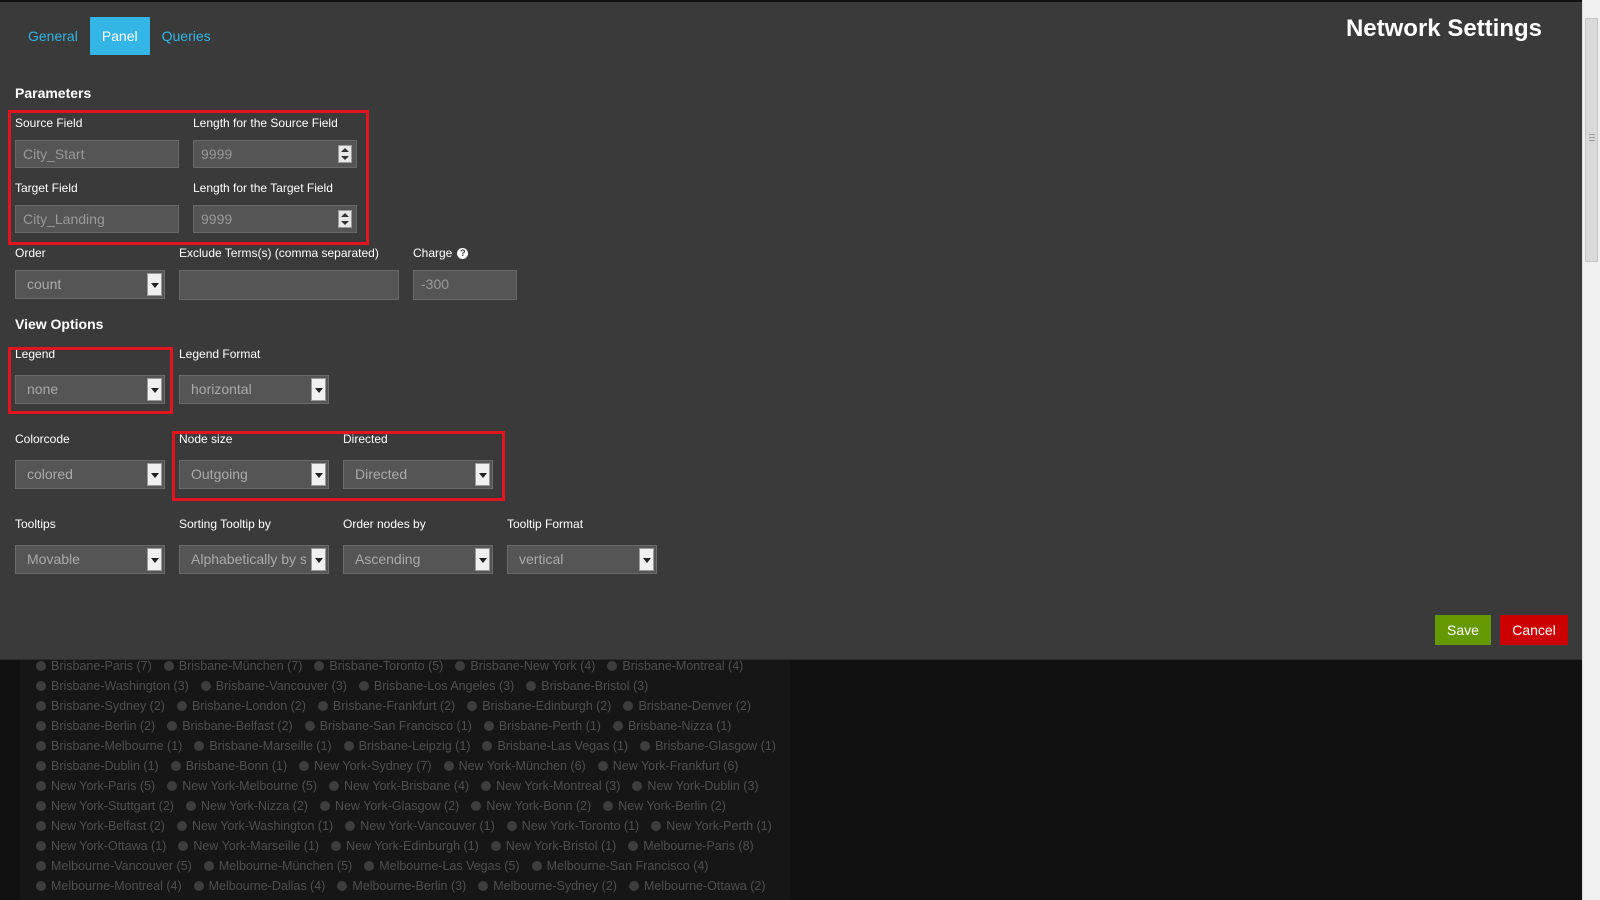  What do you see at coordinates (436, 686) in the screenshot?
I see `legend-item: Brisbane-Los Angeles (3)` at bounding box center [436, 686].